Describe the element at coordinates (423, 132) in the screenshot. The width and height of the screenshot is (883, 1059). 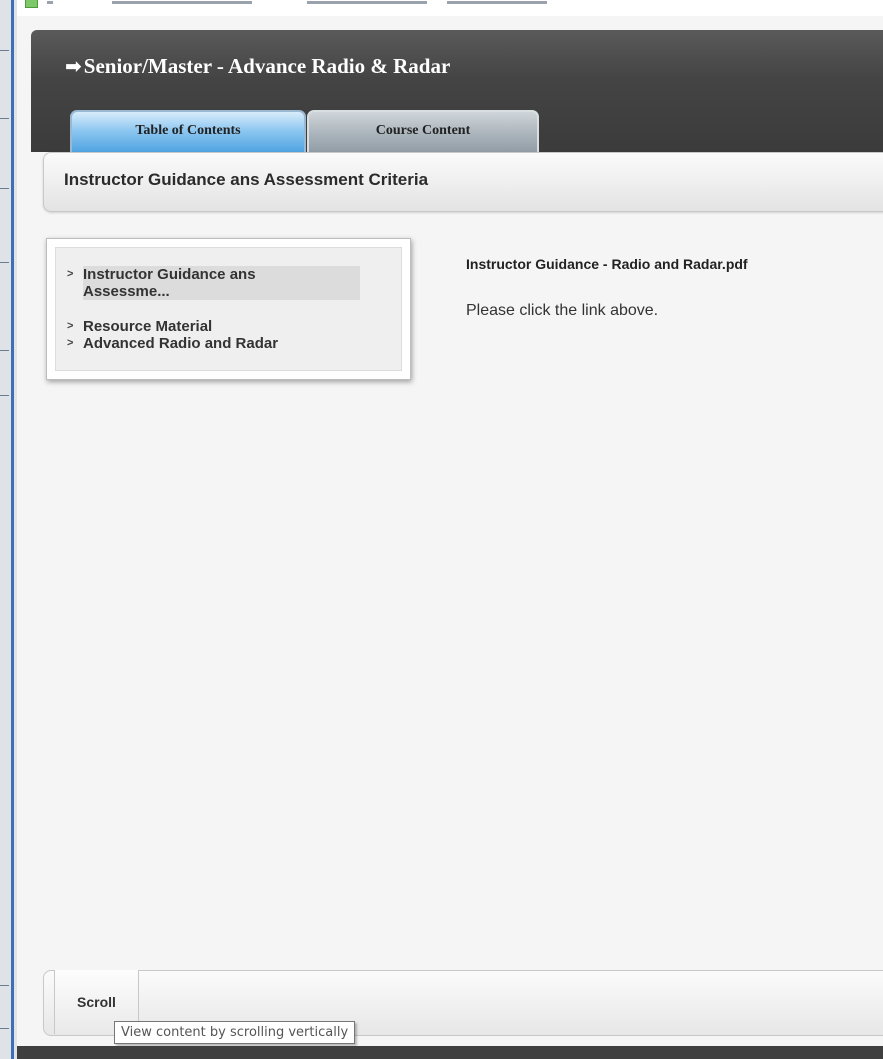
I see `tab-course-content: Course Content` at that location.